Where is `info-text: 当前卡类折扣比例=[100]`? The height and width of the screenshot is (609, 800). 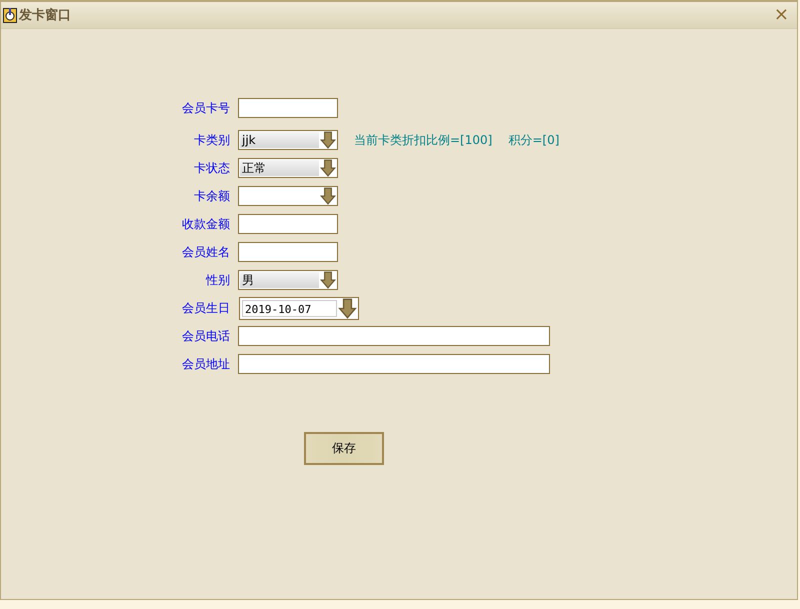 info-text: 当前卡类折扣比例=[100] is located at coordinates (423, 140).